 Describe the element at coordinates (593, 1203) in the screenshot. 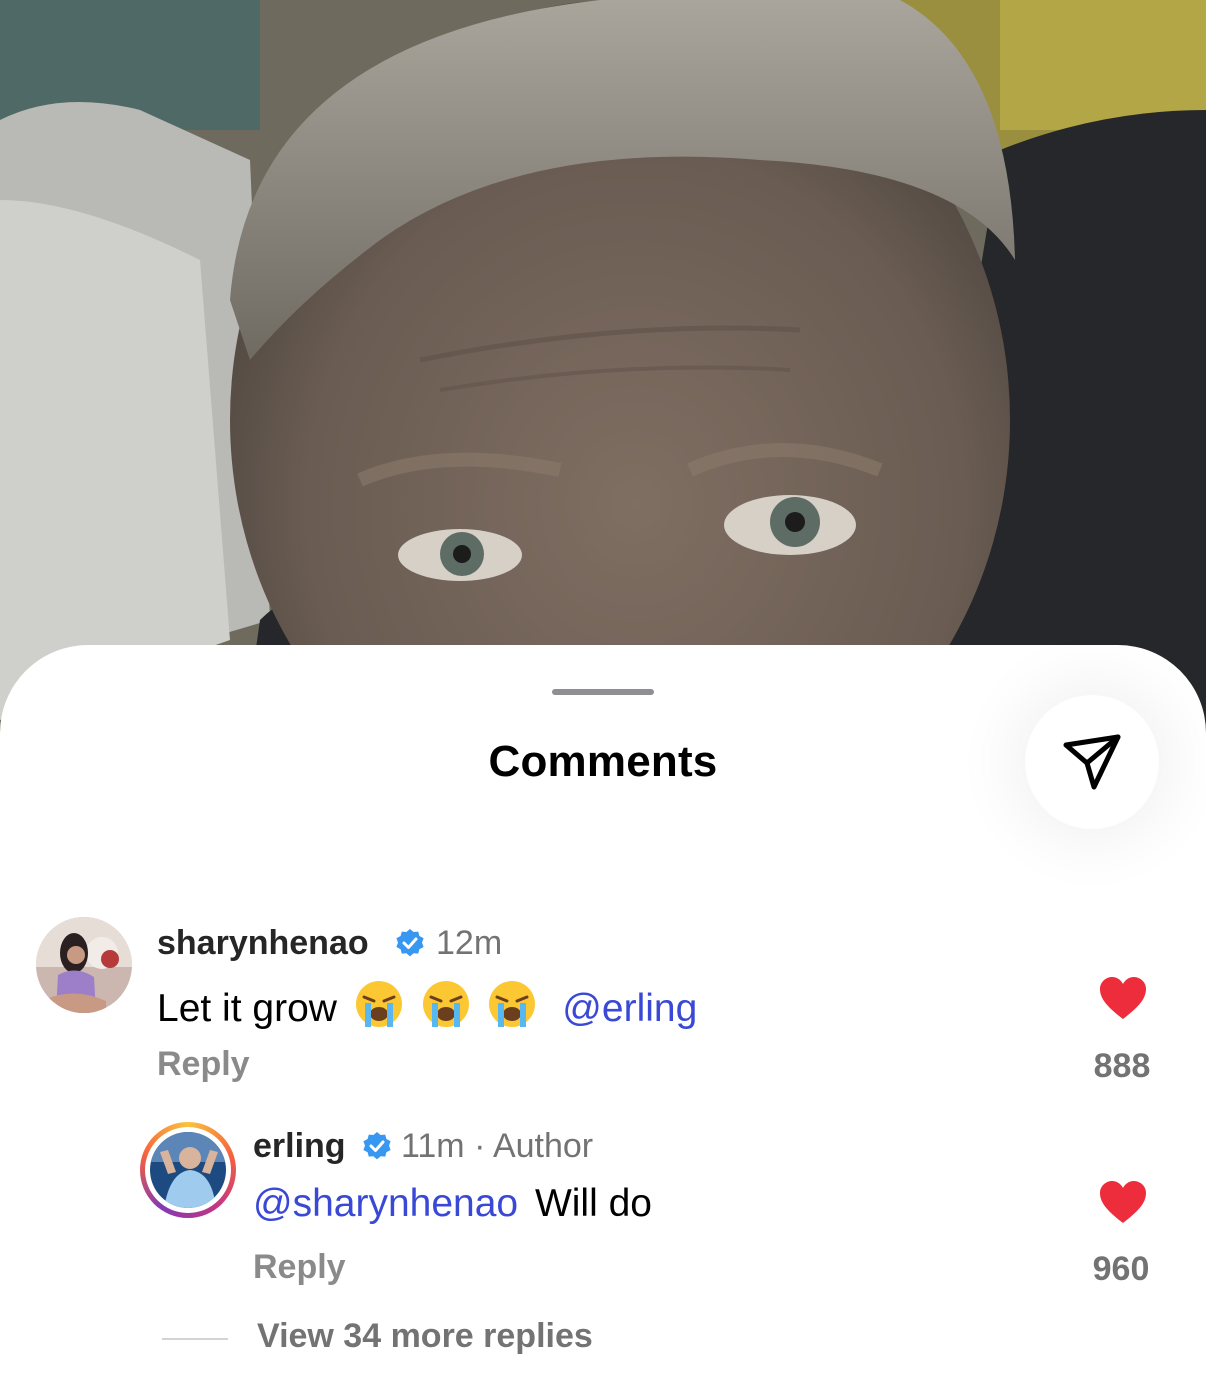

I see `reply-body: Will do` at that location.